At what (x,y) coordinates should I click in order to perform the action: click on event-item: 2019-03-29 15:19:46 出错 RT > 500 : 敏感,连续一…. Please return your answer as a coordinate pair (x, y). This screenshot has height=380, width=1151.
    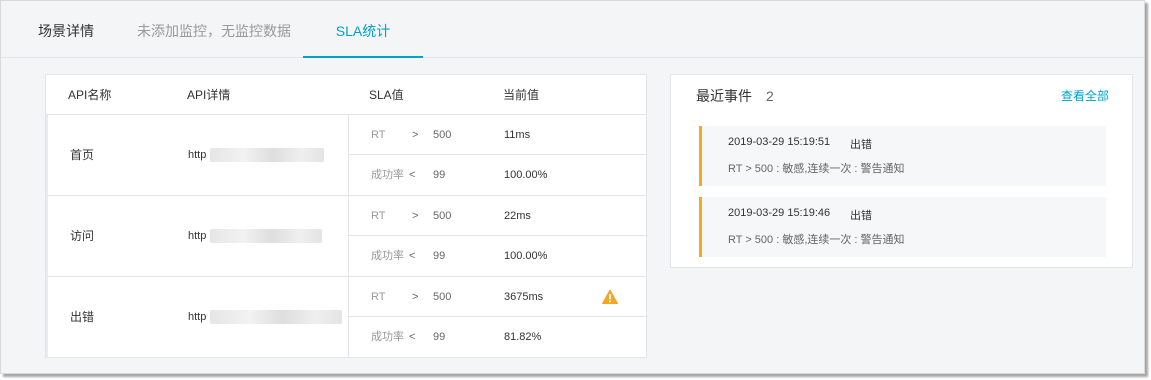
    Looking at the image, I should click on (902, 227).